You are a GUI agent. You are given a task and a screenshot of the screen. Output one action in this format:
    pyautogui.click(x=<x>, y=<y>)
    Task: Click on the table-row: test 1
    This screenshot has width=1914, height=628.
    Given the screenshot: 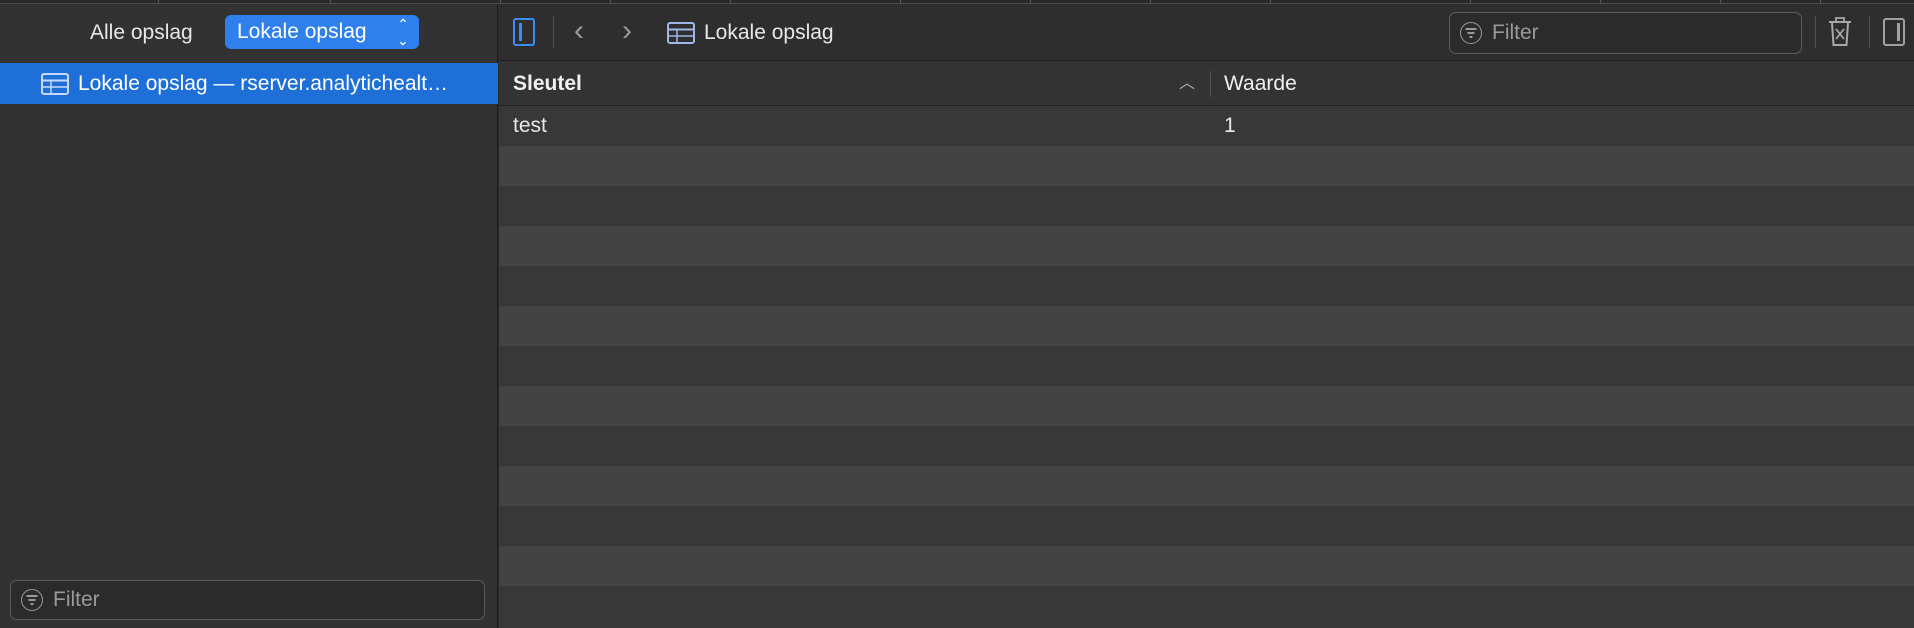 What is the action you would take?
    pyautogui.click(x=1206, y=126)
    